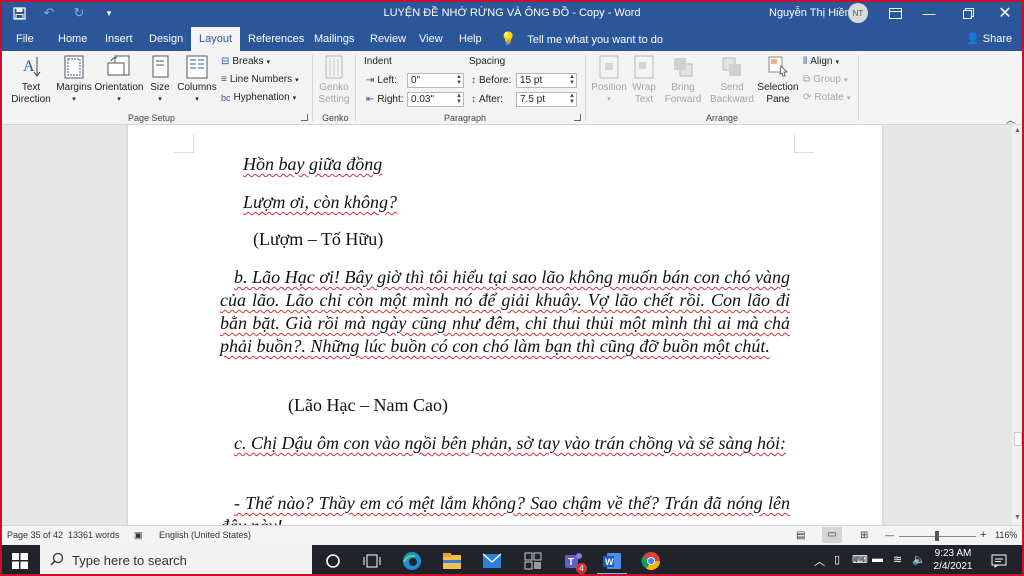 This screenshot has width=1024, height=576. What do you see at coordinates (937, 536) in the screenshot?
I see `zoom-slider-thumb` at bounding box center [937, 536].